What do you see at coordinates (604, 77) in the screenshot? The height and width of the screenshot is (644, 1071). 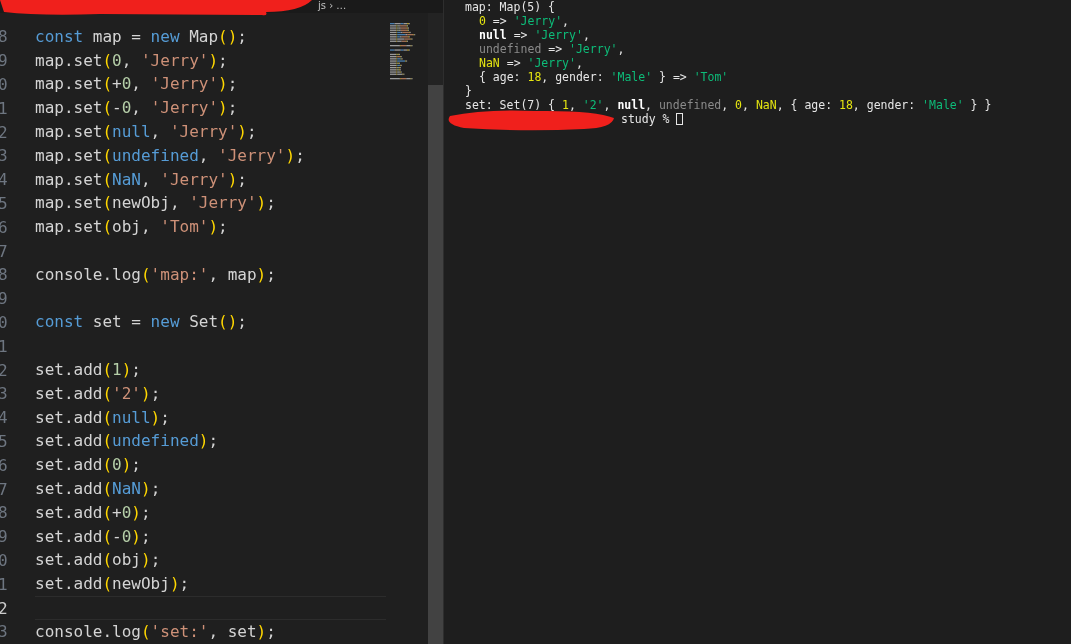 I see `terminal-line: { age: 18, gender: 'Male' } => 'Tom'` at bounding box center [604, 77].